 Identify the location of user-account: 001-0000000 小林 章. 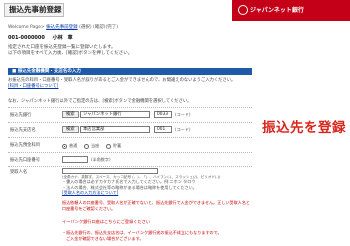
(40, 37).